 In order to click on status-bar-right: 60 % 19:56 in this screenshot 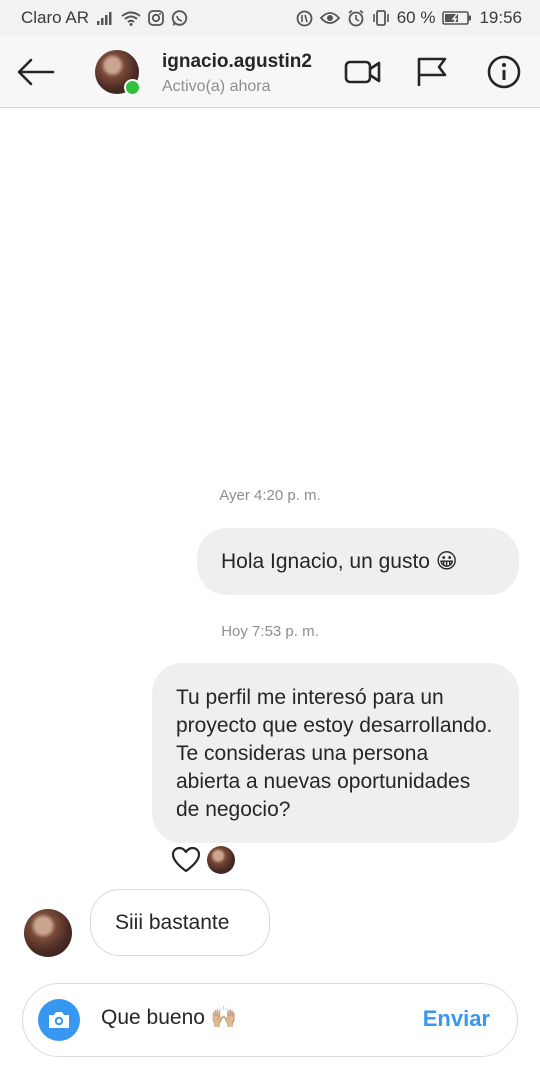, I will do `click(409, 18)`.